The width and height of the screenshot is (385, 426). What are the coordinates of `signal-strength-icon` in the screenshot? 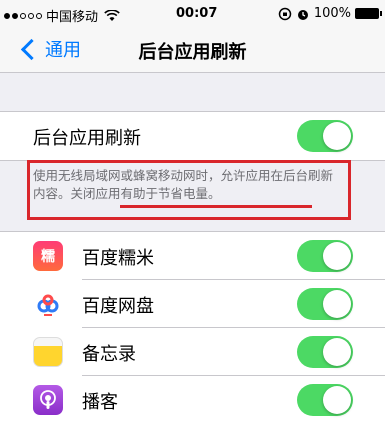 It's located at (23, 15).